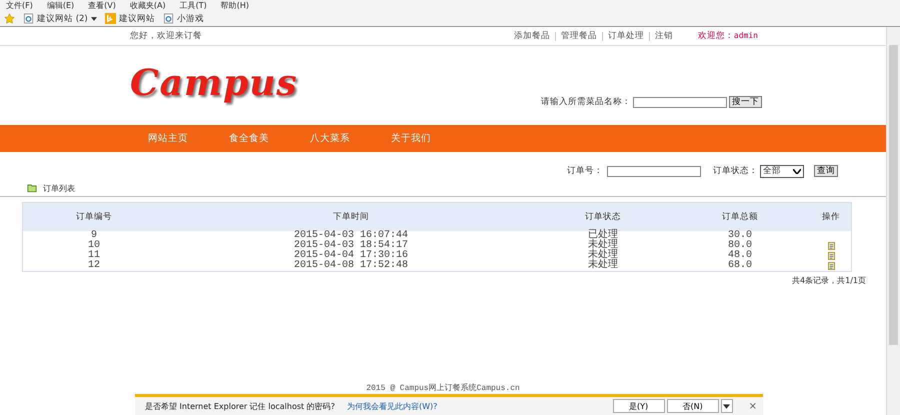 This screenshot has height=415, width=900. Describe the element at coordinates (32, 188) in the screenshot. I see `folder-icon` at that location.